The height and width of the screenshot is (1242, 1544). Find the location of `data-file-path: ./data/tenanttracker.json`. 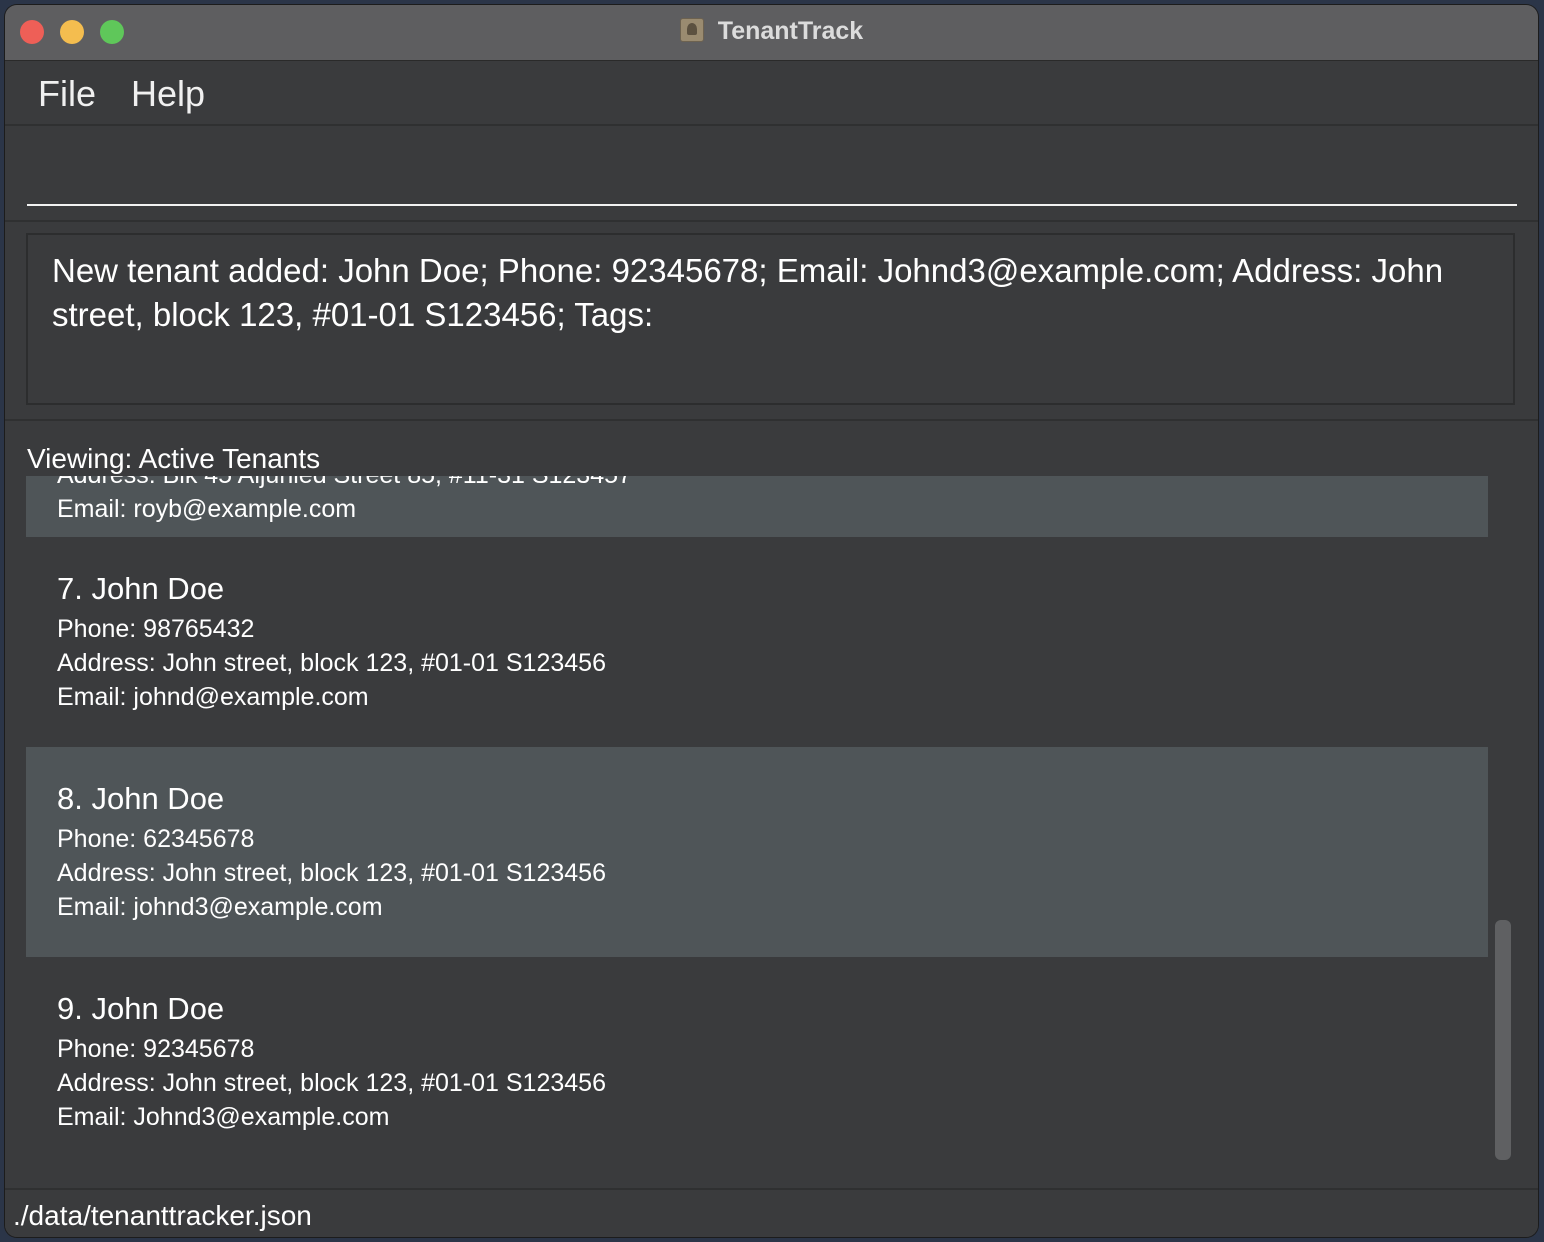

data-file-path: ./data/tenanttracker.json is located at coordinates (162, 1215).